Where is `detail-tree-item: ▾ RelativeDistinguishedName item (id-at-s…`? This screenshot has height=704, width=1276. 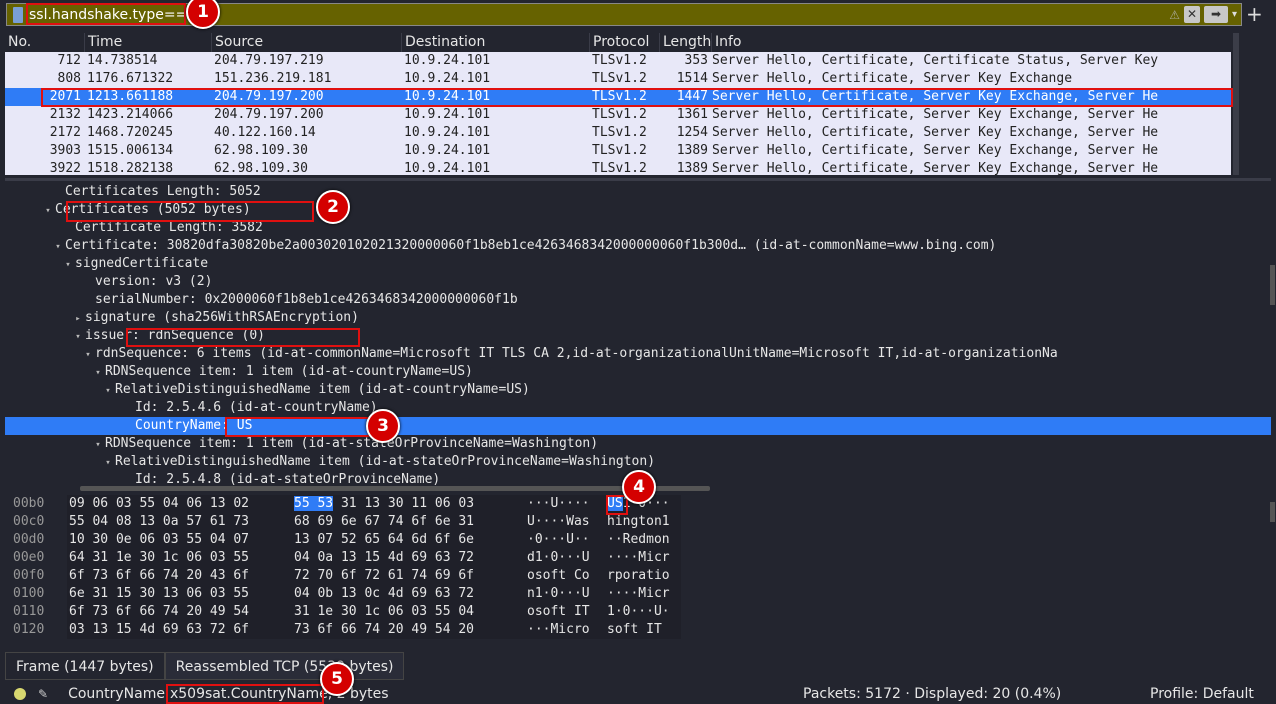 detail-tree-item: ▾ RelativeDistinguishedName item (id-at-s… is located at coordinates (638, 462).